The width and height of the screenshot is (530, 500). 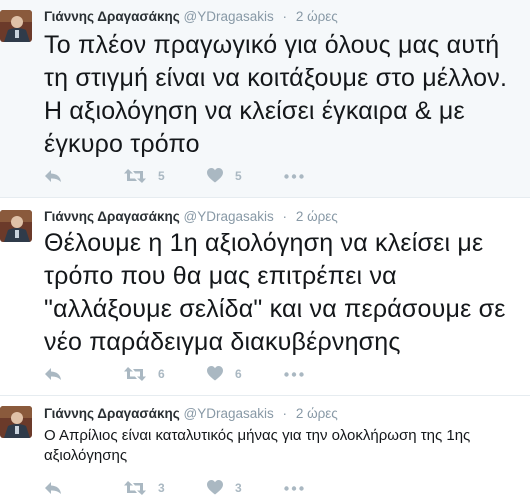 I want to click on like-button: 5, so click(x=224, y=175).